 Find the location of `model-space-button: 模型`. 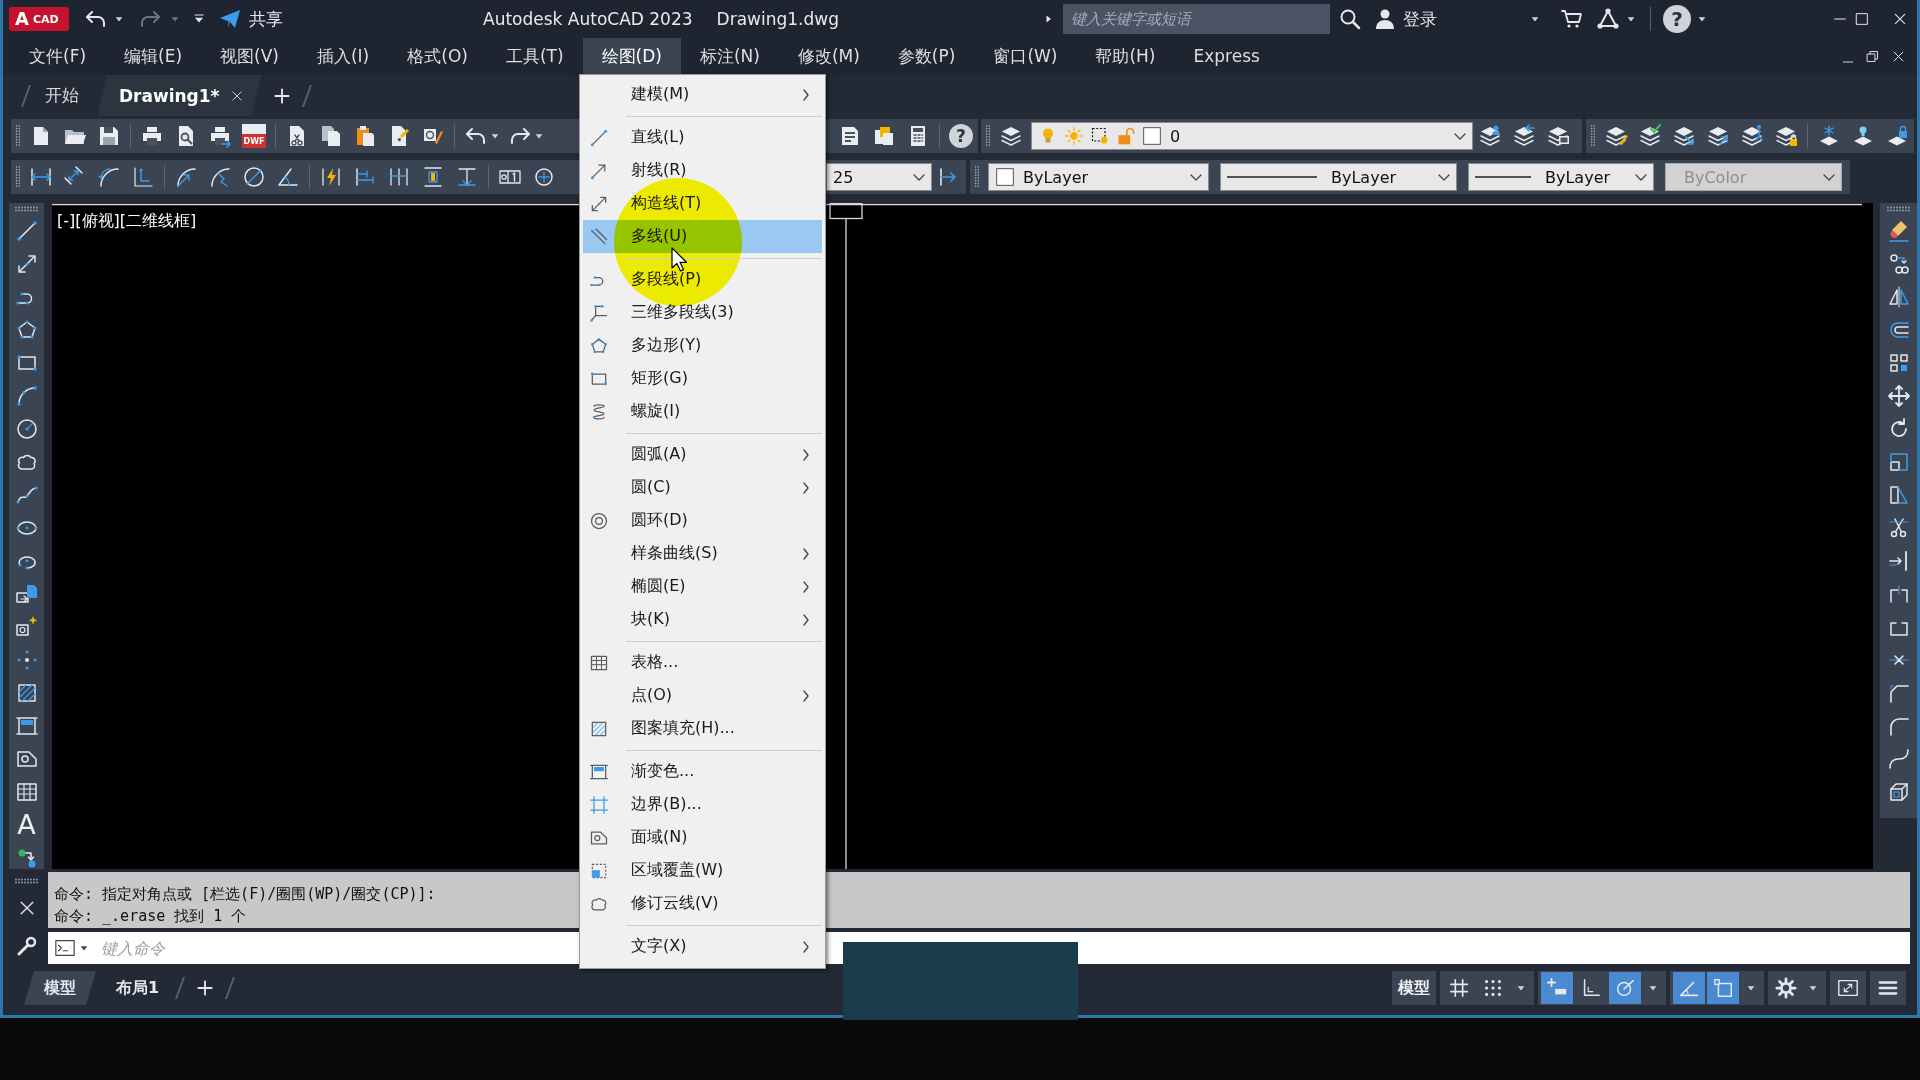

model-space-button: 模型 is located at coordinates (1414, 988).